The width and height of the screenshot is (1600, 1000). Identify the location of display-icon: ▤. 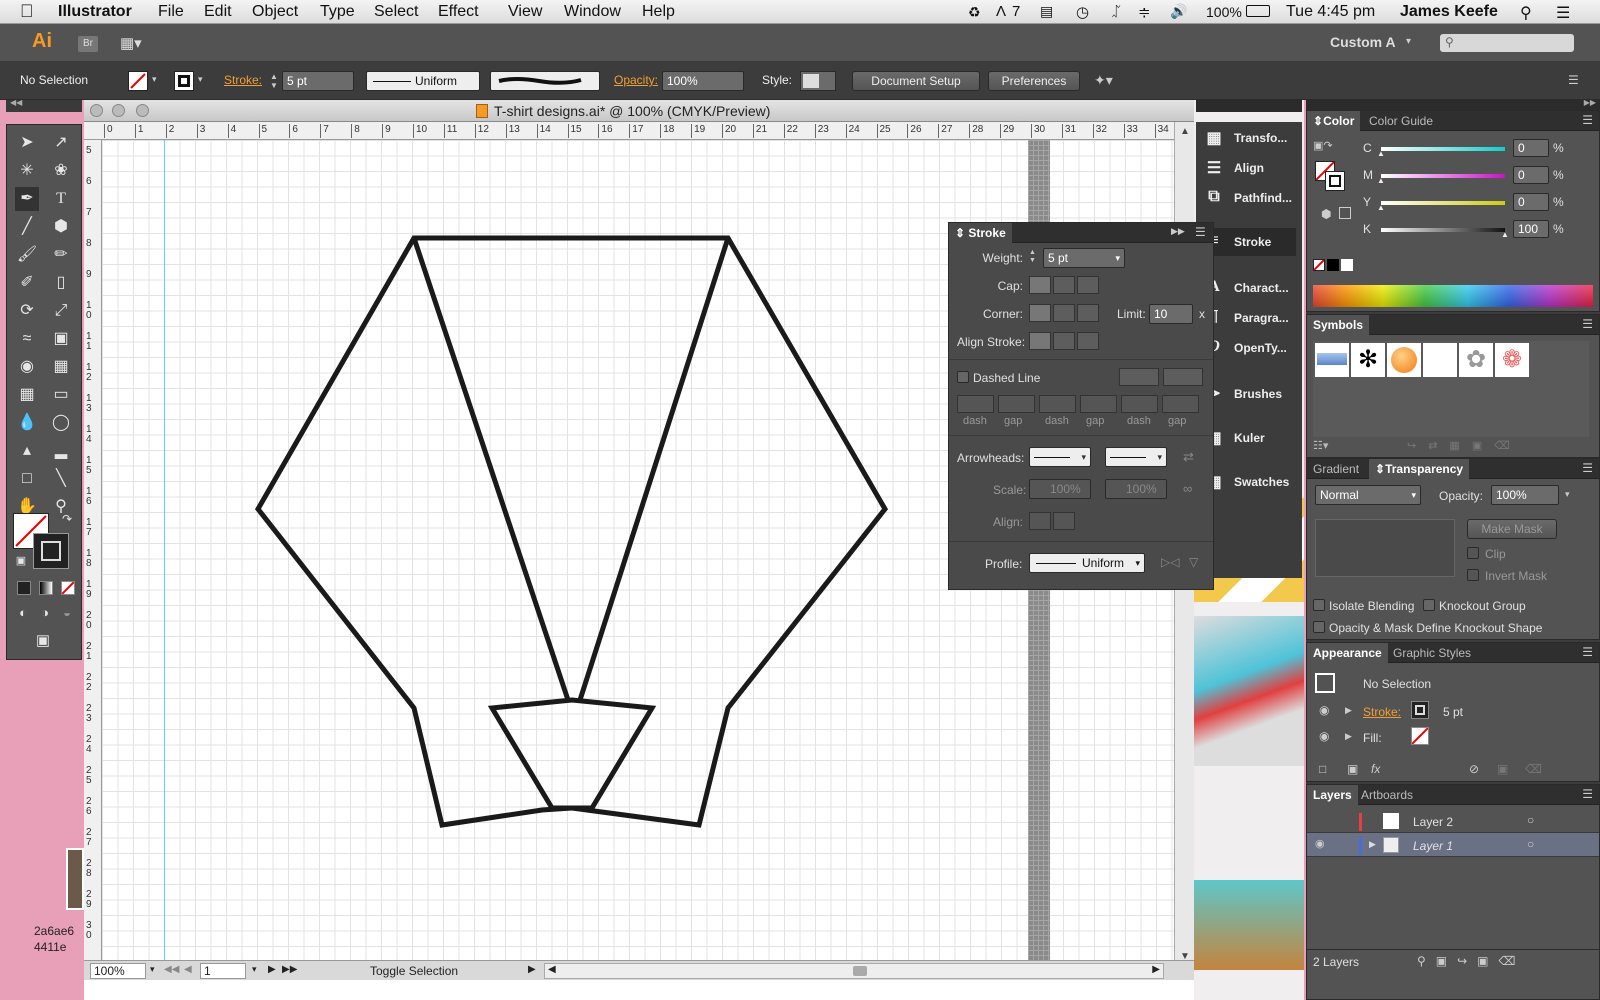
(1046, 11).